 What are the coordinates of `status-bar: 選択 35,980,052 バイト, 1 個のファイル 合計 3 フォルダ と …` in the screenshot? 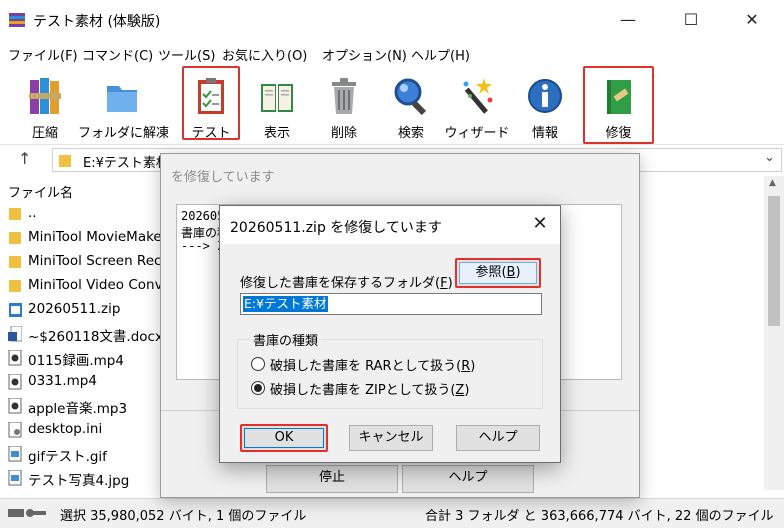 It's located at (392, 513).